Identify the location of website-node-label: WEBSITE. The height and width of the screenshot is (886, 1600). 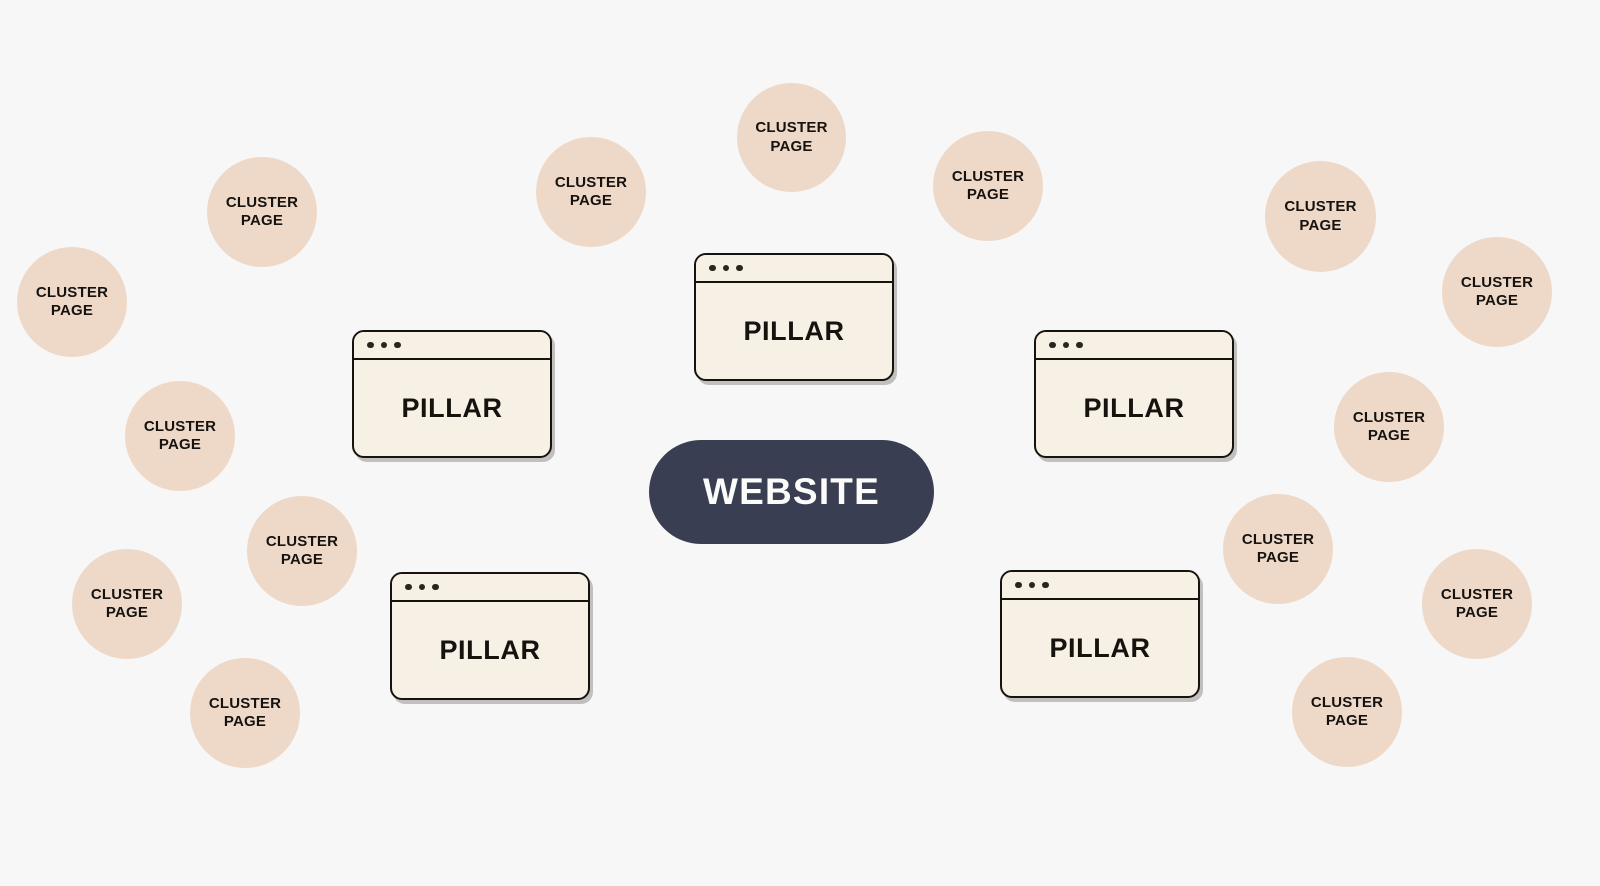
(791, 491).